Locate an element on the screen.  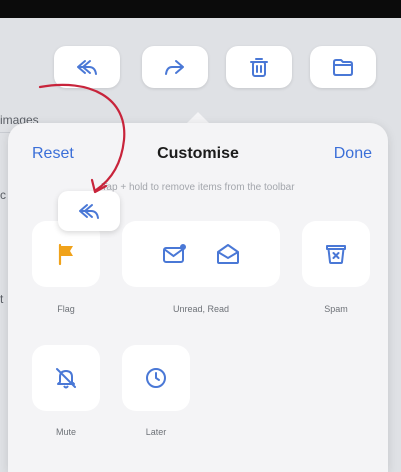
done-button: Done is located at coordinates (353, 154).